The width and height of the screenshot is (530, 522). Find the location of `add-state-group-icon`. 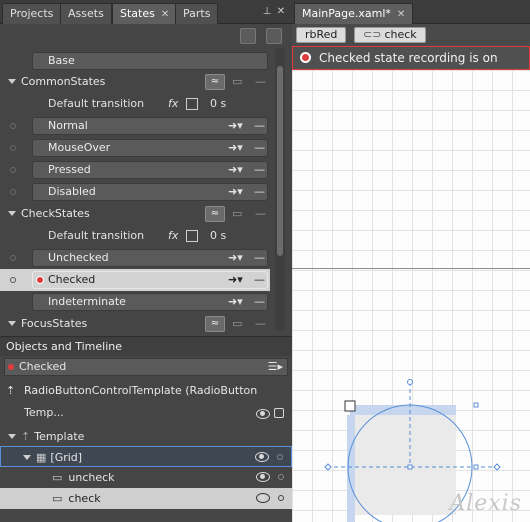

add-state-group-icon is located at coordinates (248, 36).